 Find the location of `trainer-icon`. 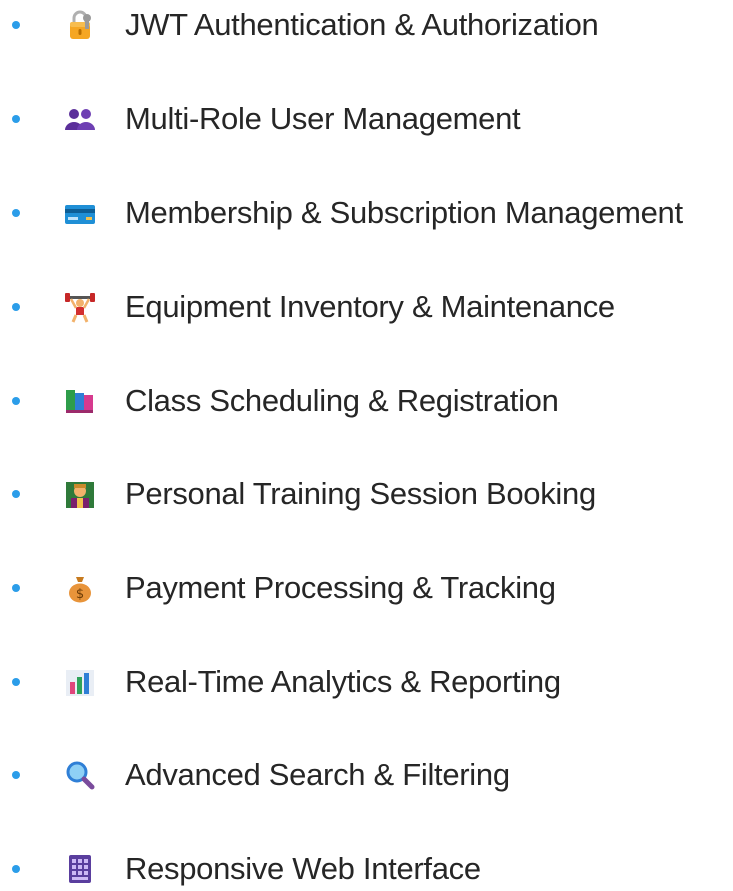

trainer-icon is located at coordinates (80, 494).